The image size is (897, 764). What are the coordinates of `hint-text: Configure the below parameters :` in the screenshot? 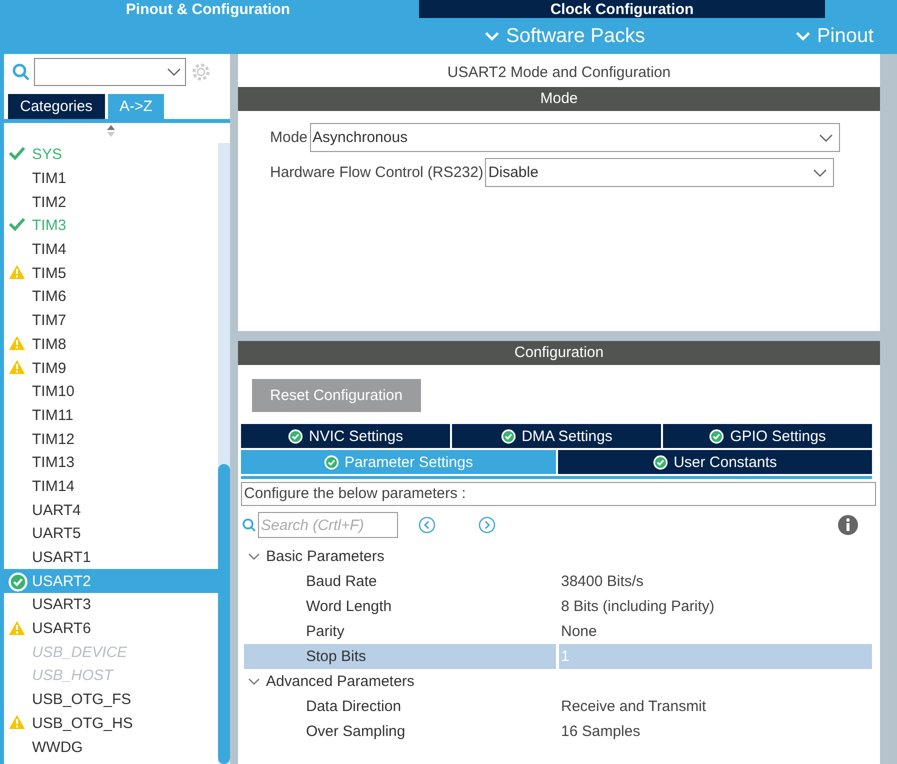 It's located at (558, 494).